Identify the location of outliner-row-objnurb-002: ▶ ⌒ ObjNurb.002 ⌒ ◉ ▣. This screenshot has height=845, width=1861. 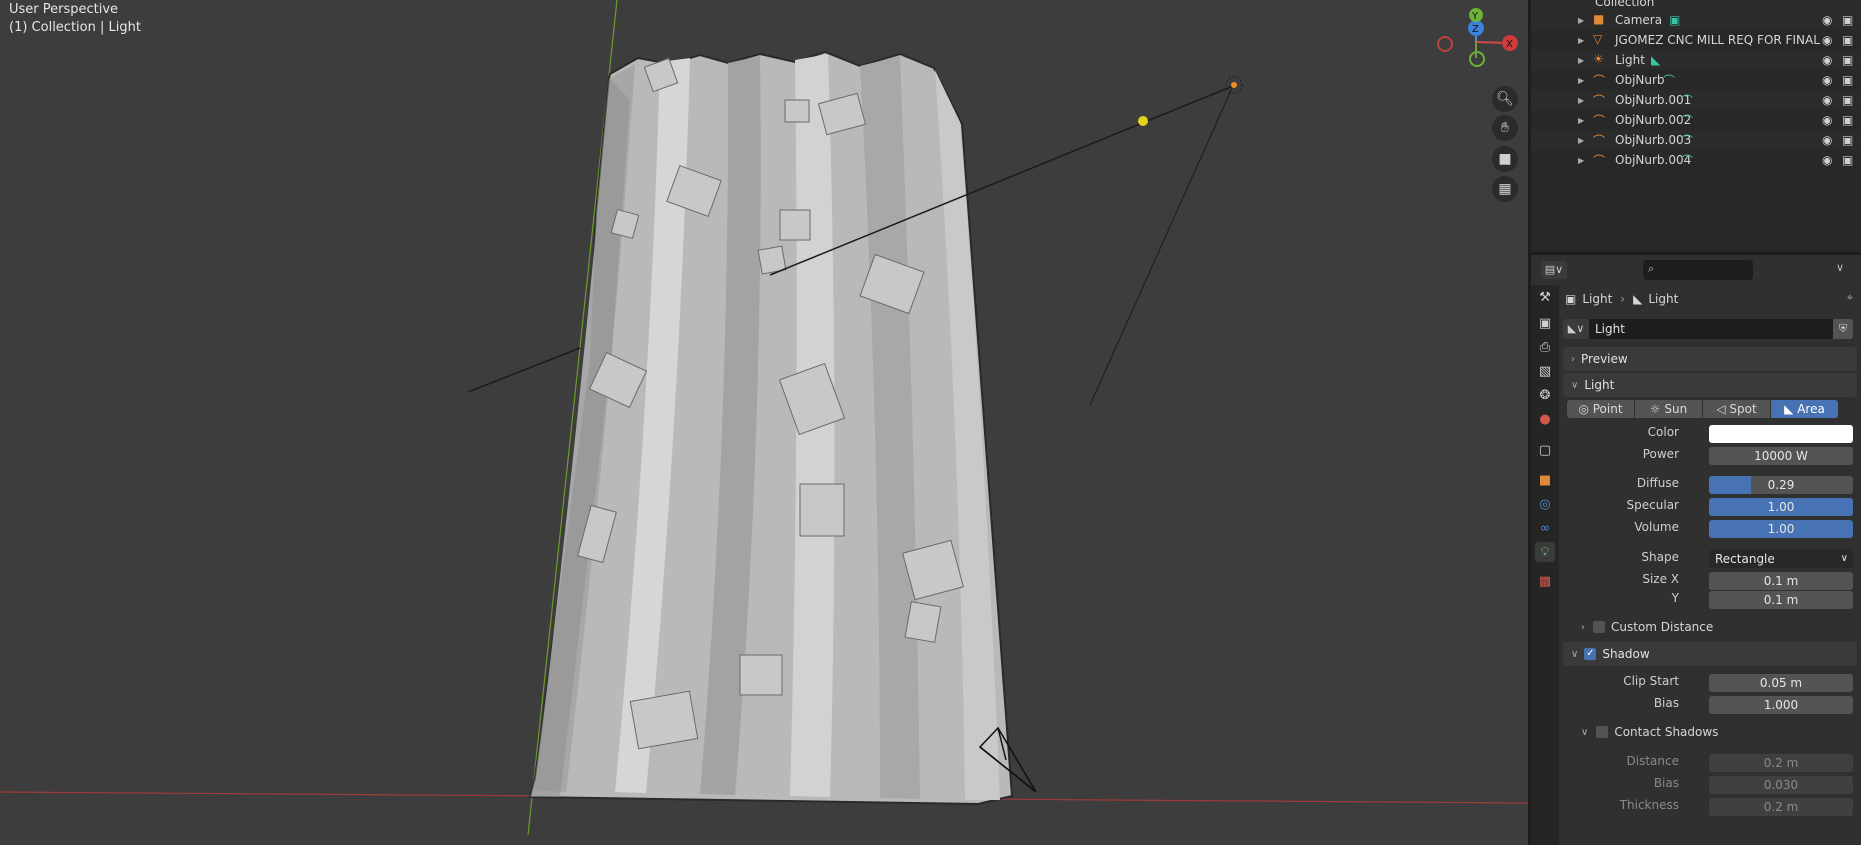
(1696, 120).